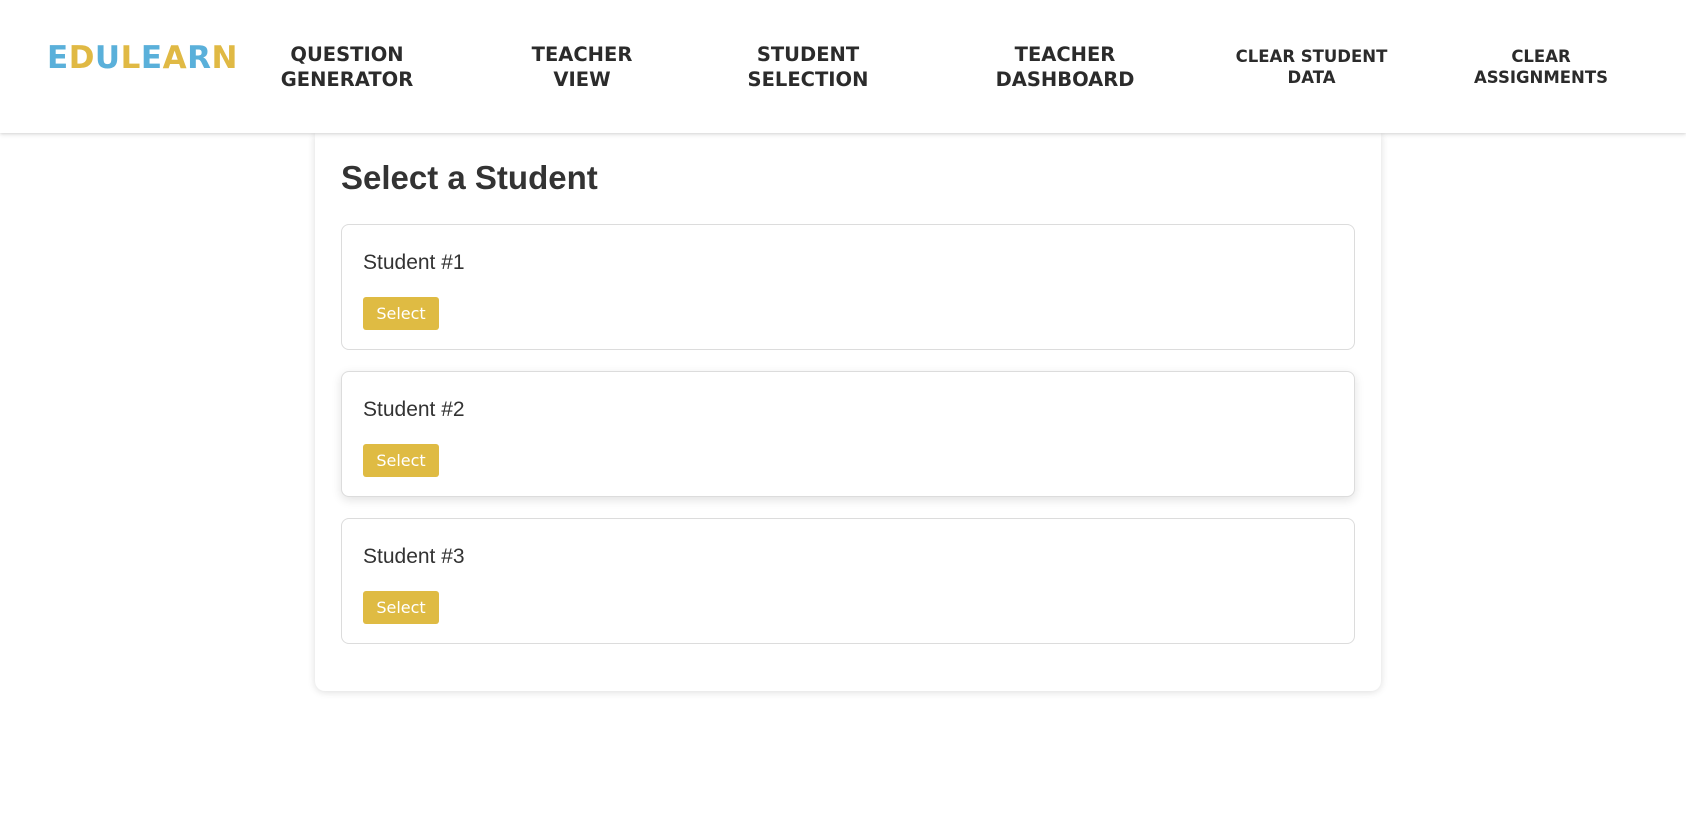 The image size is (1686, 818). What do you see at coordinates (582, 79) in the screenshot?
I see `nav-label-line: VIEW` at bounding box center [582, 79].